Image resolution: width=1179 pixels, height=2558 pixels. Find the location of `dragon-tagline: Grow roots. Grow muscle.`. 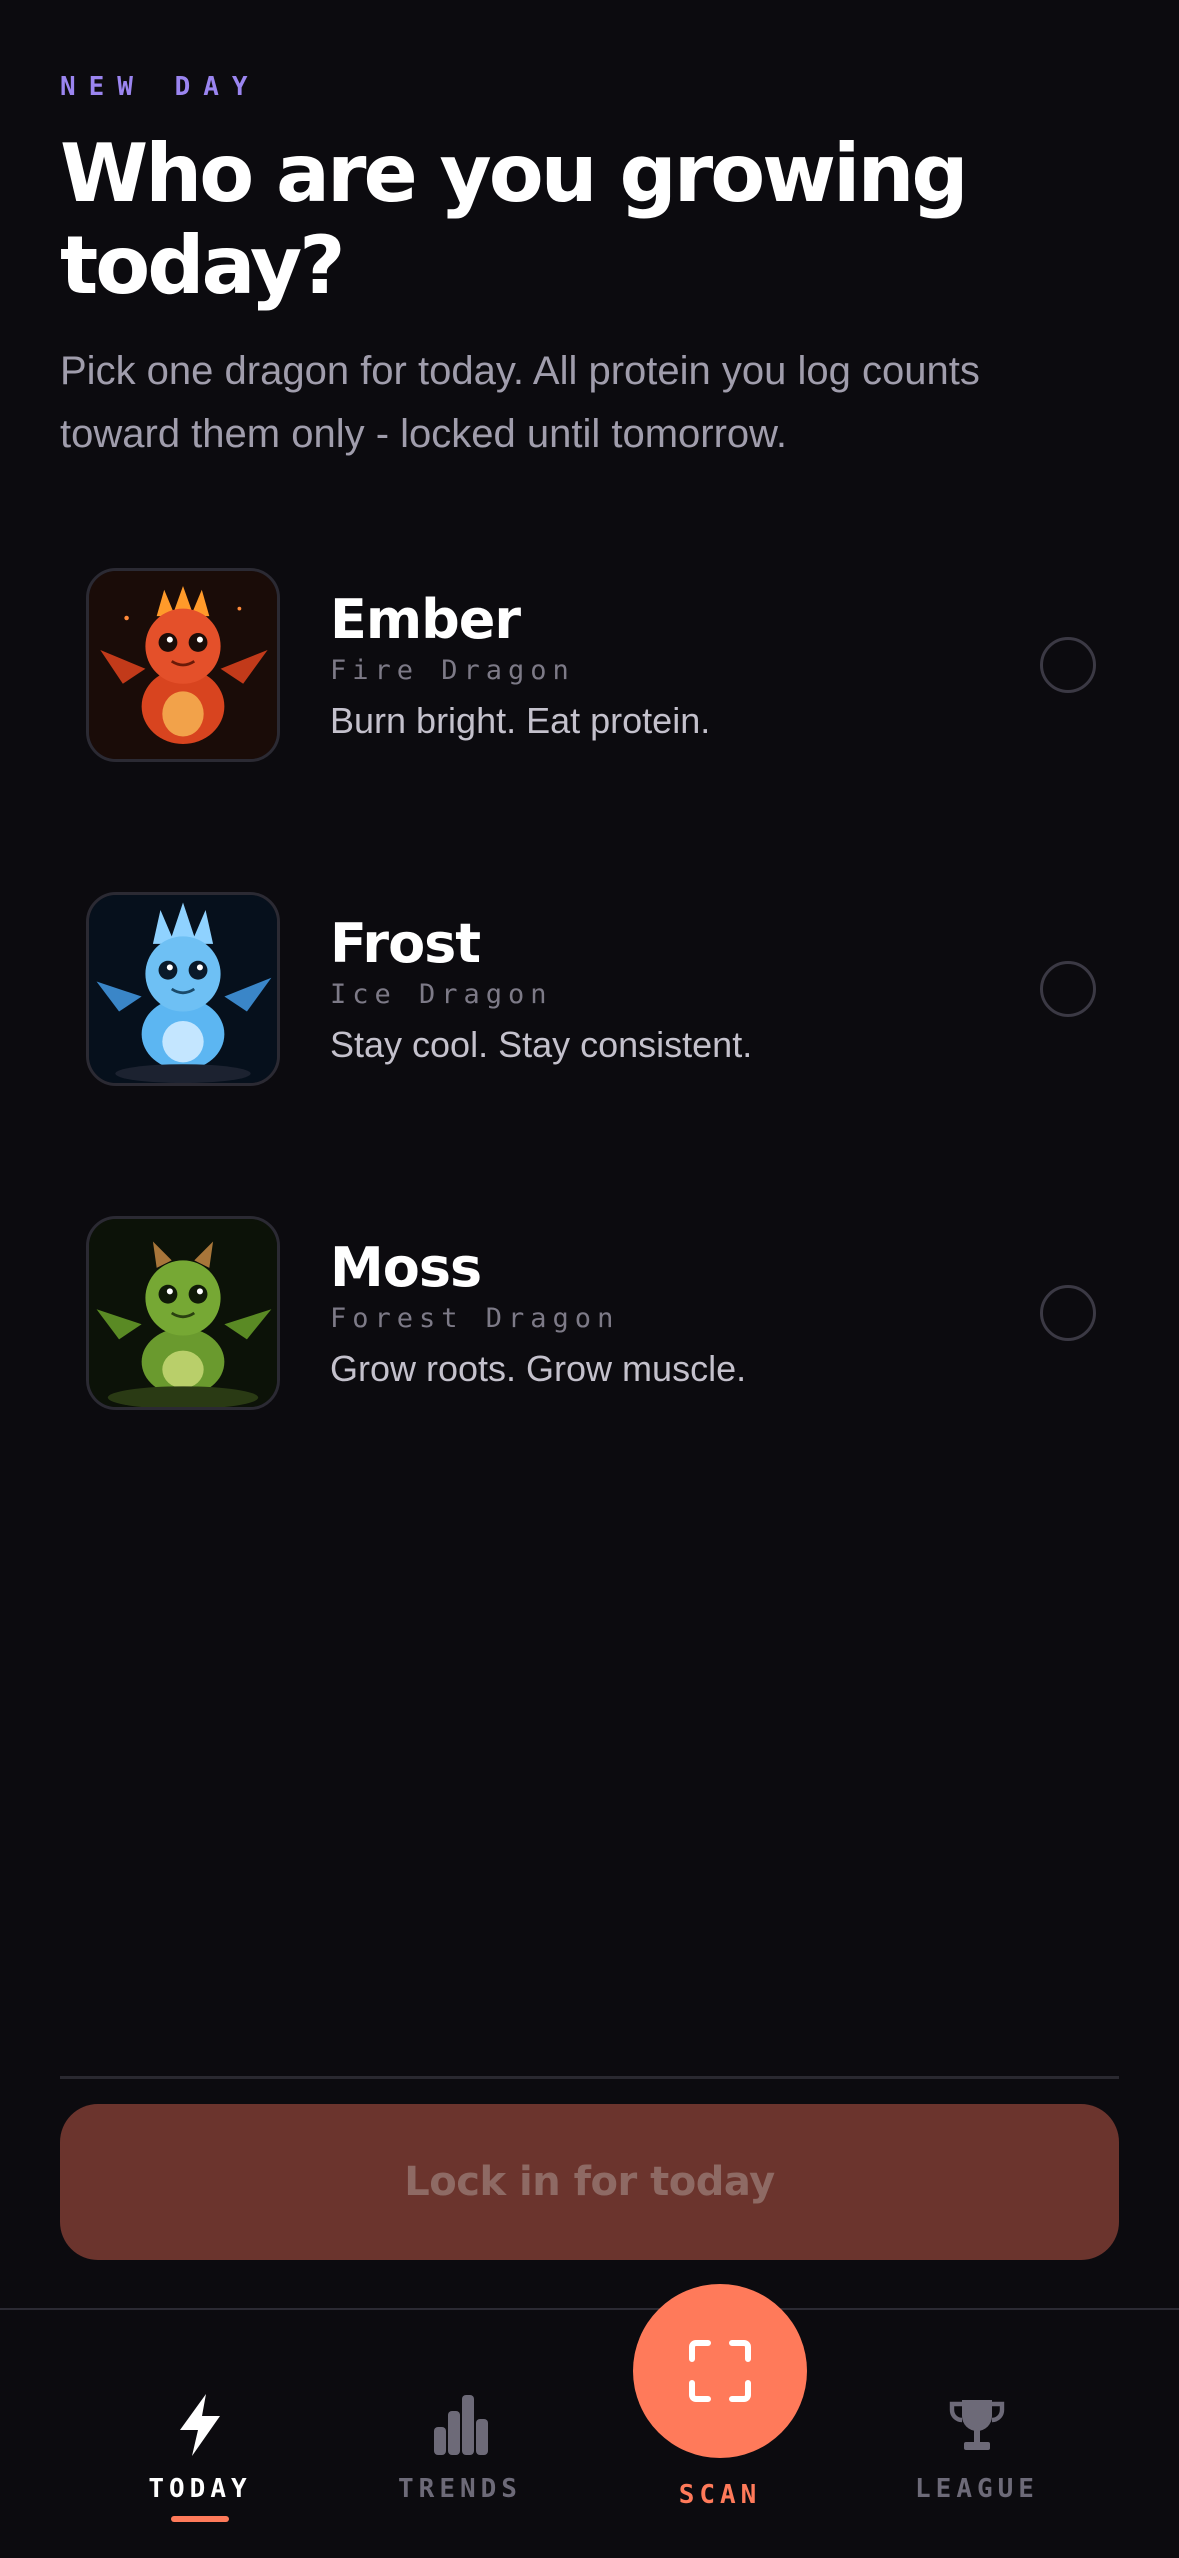

dragon-tagline: Grow roots. Grow muscle. is located at coordinates (538, 1368).